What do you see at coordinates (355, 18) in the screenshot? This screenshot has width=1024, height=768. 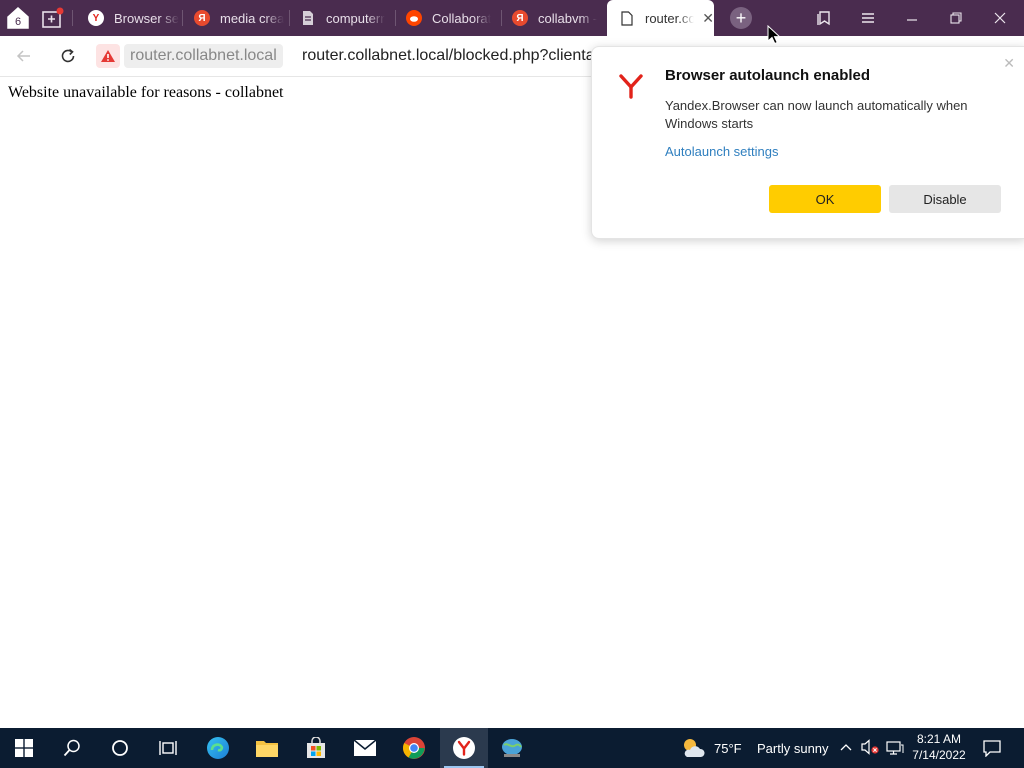 I see `tab-title: computerr` at bounding box center [355, 18].